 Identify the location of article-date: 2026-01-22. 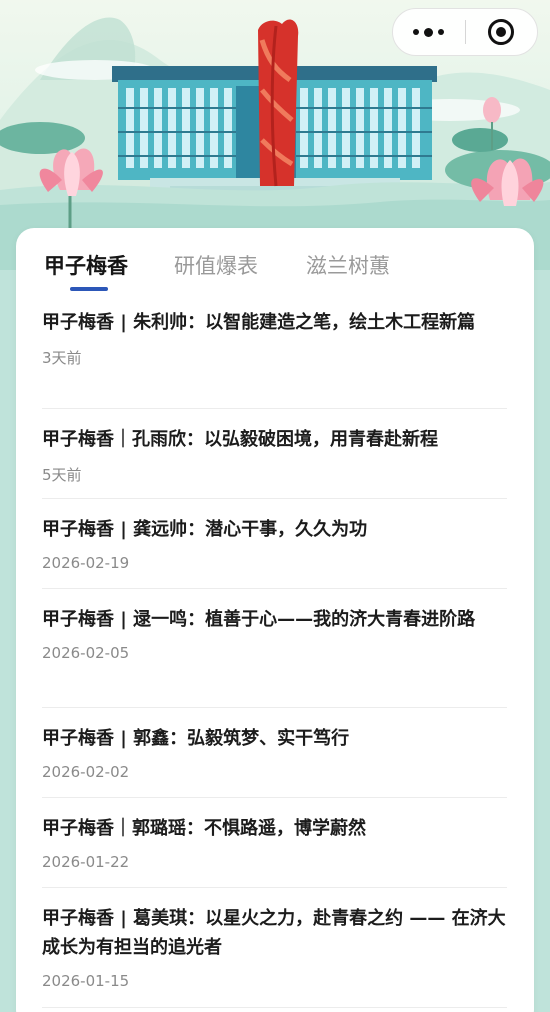
(86, 862).